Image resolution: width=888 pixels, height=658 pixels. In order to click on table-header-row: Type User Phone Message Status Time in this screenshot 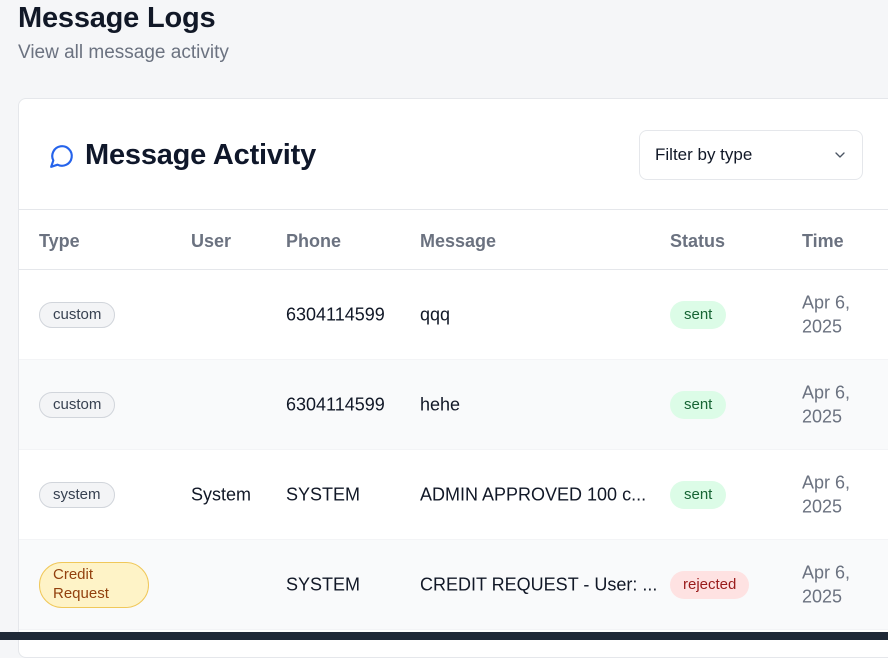, I will do `click(453, 240)`.